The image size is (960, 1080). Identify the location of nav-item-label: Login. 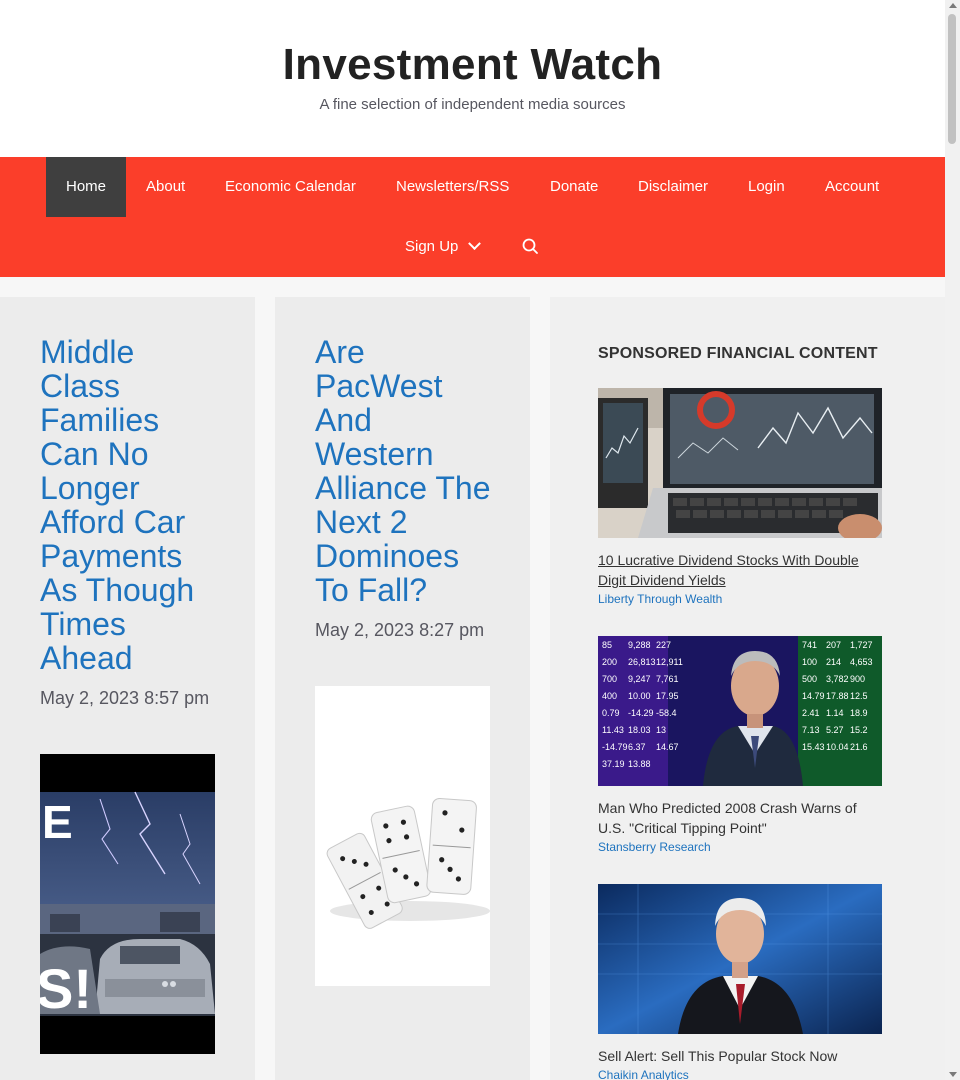
(766, 186).